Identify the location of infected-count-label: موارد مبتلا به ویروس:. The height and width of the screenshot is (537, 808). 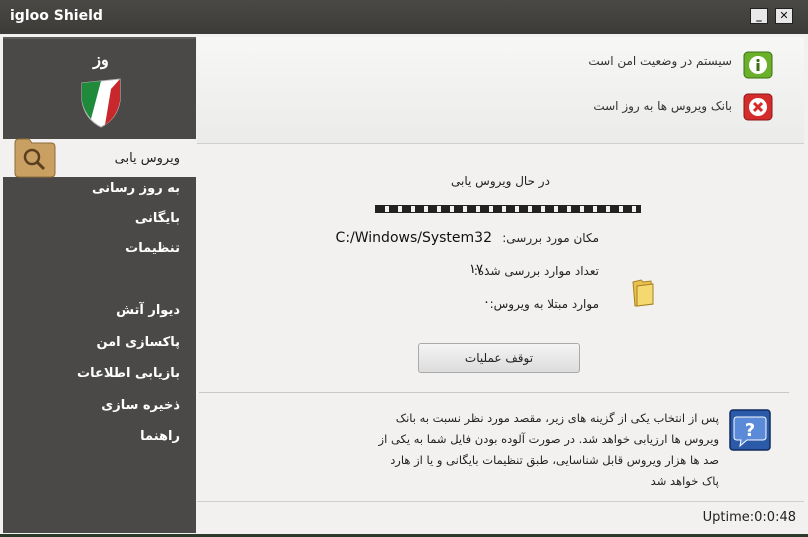
(544, 304).